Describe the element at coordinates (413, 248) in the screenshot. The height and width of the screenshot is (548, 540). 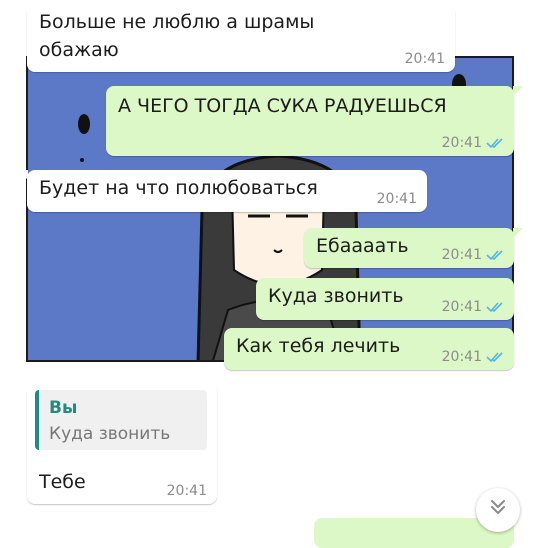
I see `outgoing-message: Ебаааать 20:41` at that location.